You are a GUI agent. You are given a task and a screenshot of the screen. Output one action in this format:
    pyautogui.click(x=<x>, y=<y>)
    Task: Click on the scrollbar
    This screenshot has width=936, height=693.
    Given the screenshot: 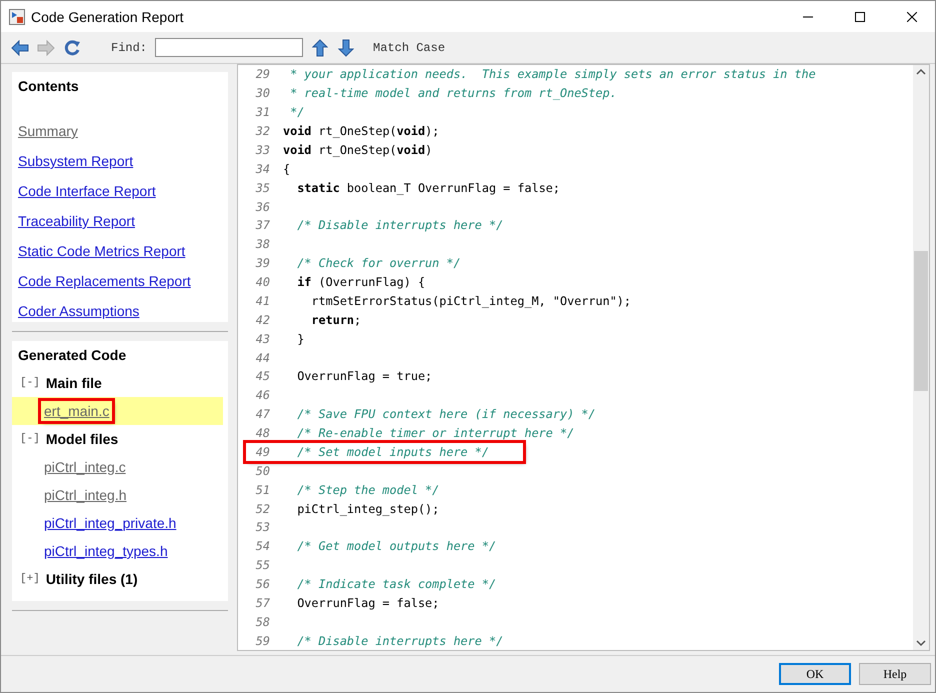 What is the action you would take?
    pyautogui.click(x=921, y=357)
    